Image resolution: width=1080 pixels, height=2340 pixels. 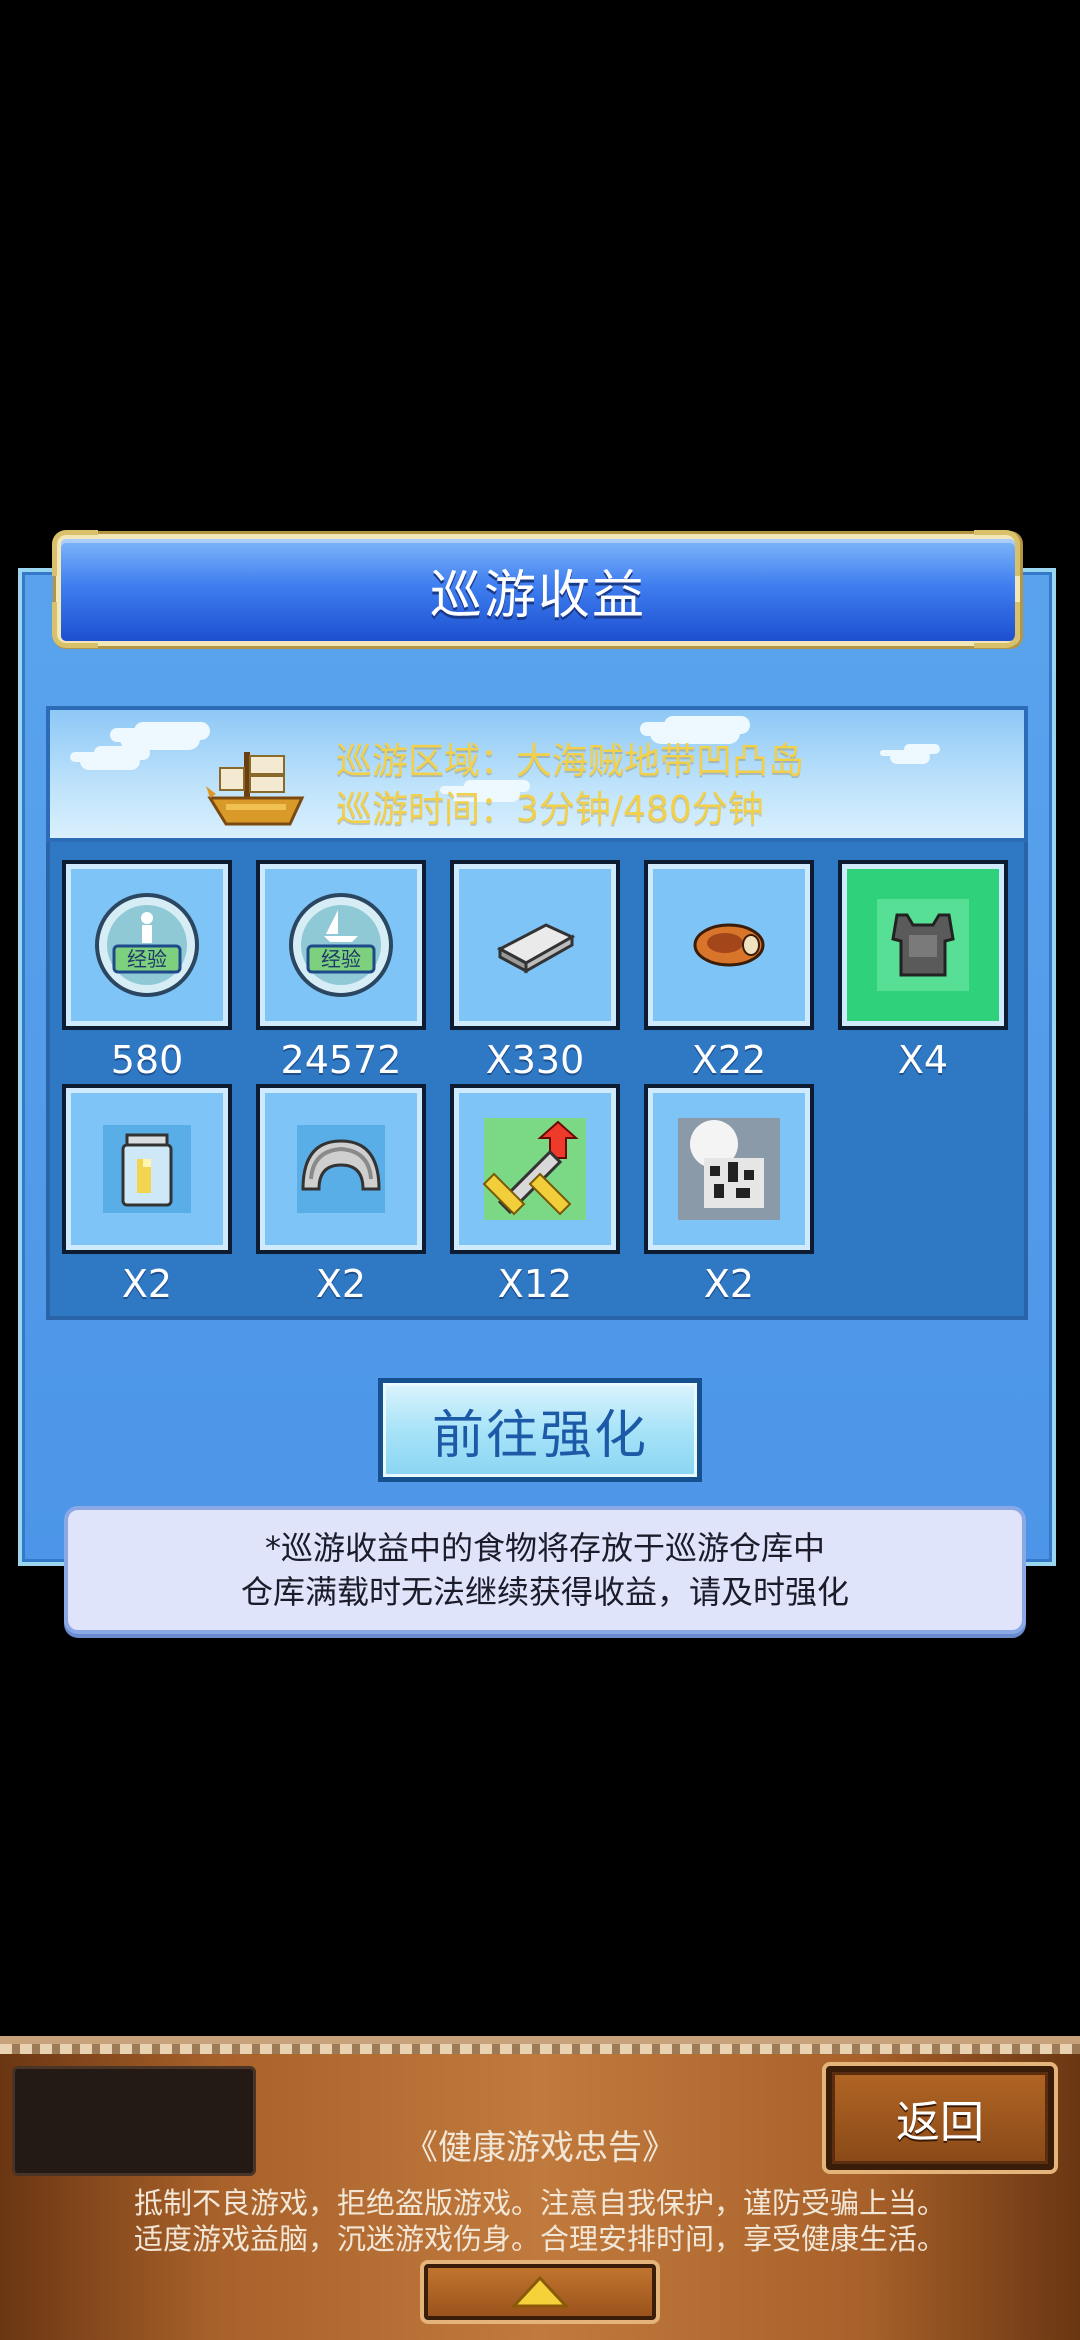 What do you see at coordinates (570, 761) in the screenshot?
I see `cruise-region-text: 巡游区域：大海贼地带凹凸岛` at bounding box center [570, 761].